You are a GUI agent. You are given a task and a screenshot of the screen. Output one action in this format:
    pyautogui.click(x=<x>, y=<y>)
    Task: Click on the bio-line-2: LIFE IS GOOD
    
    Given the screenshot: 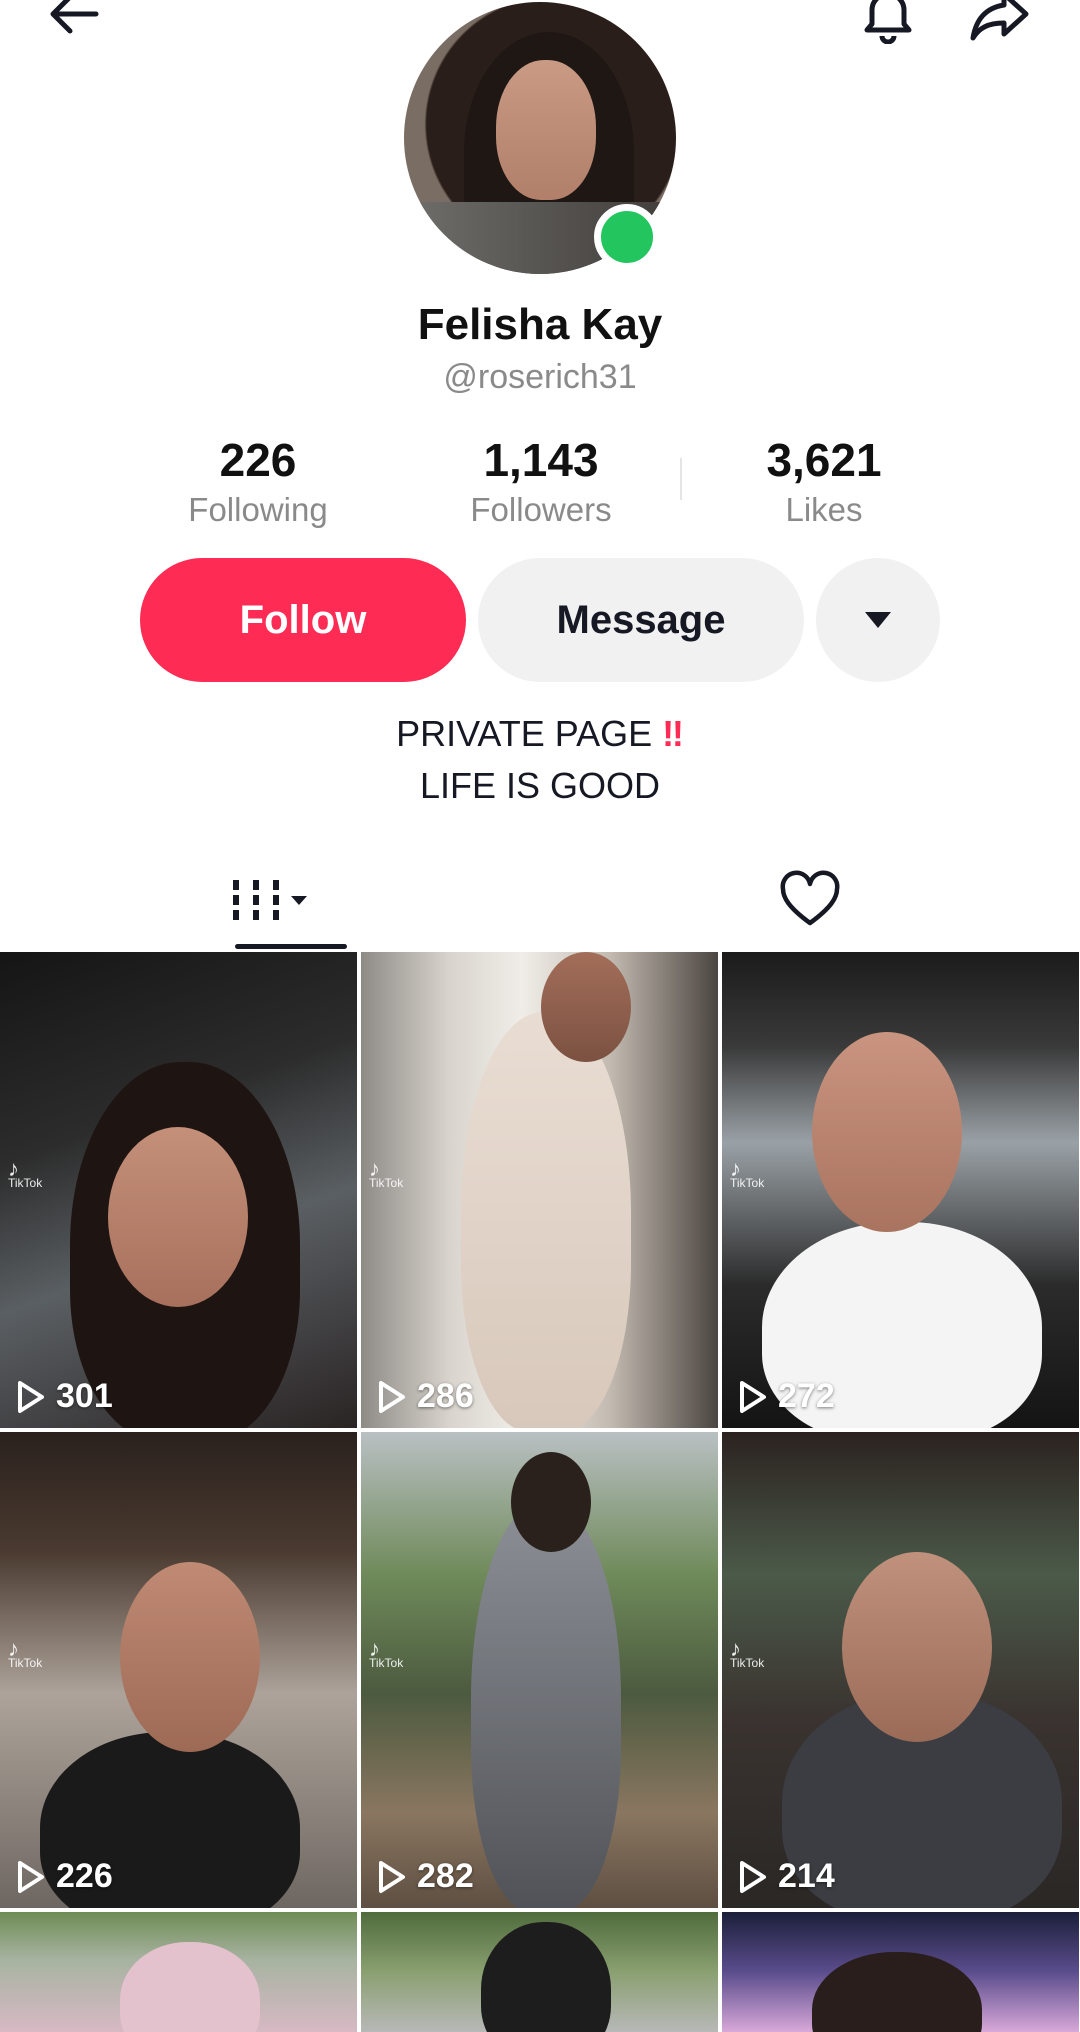 What is the action you would take?
    pyautogui.click(x=540, y=785)
    